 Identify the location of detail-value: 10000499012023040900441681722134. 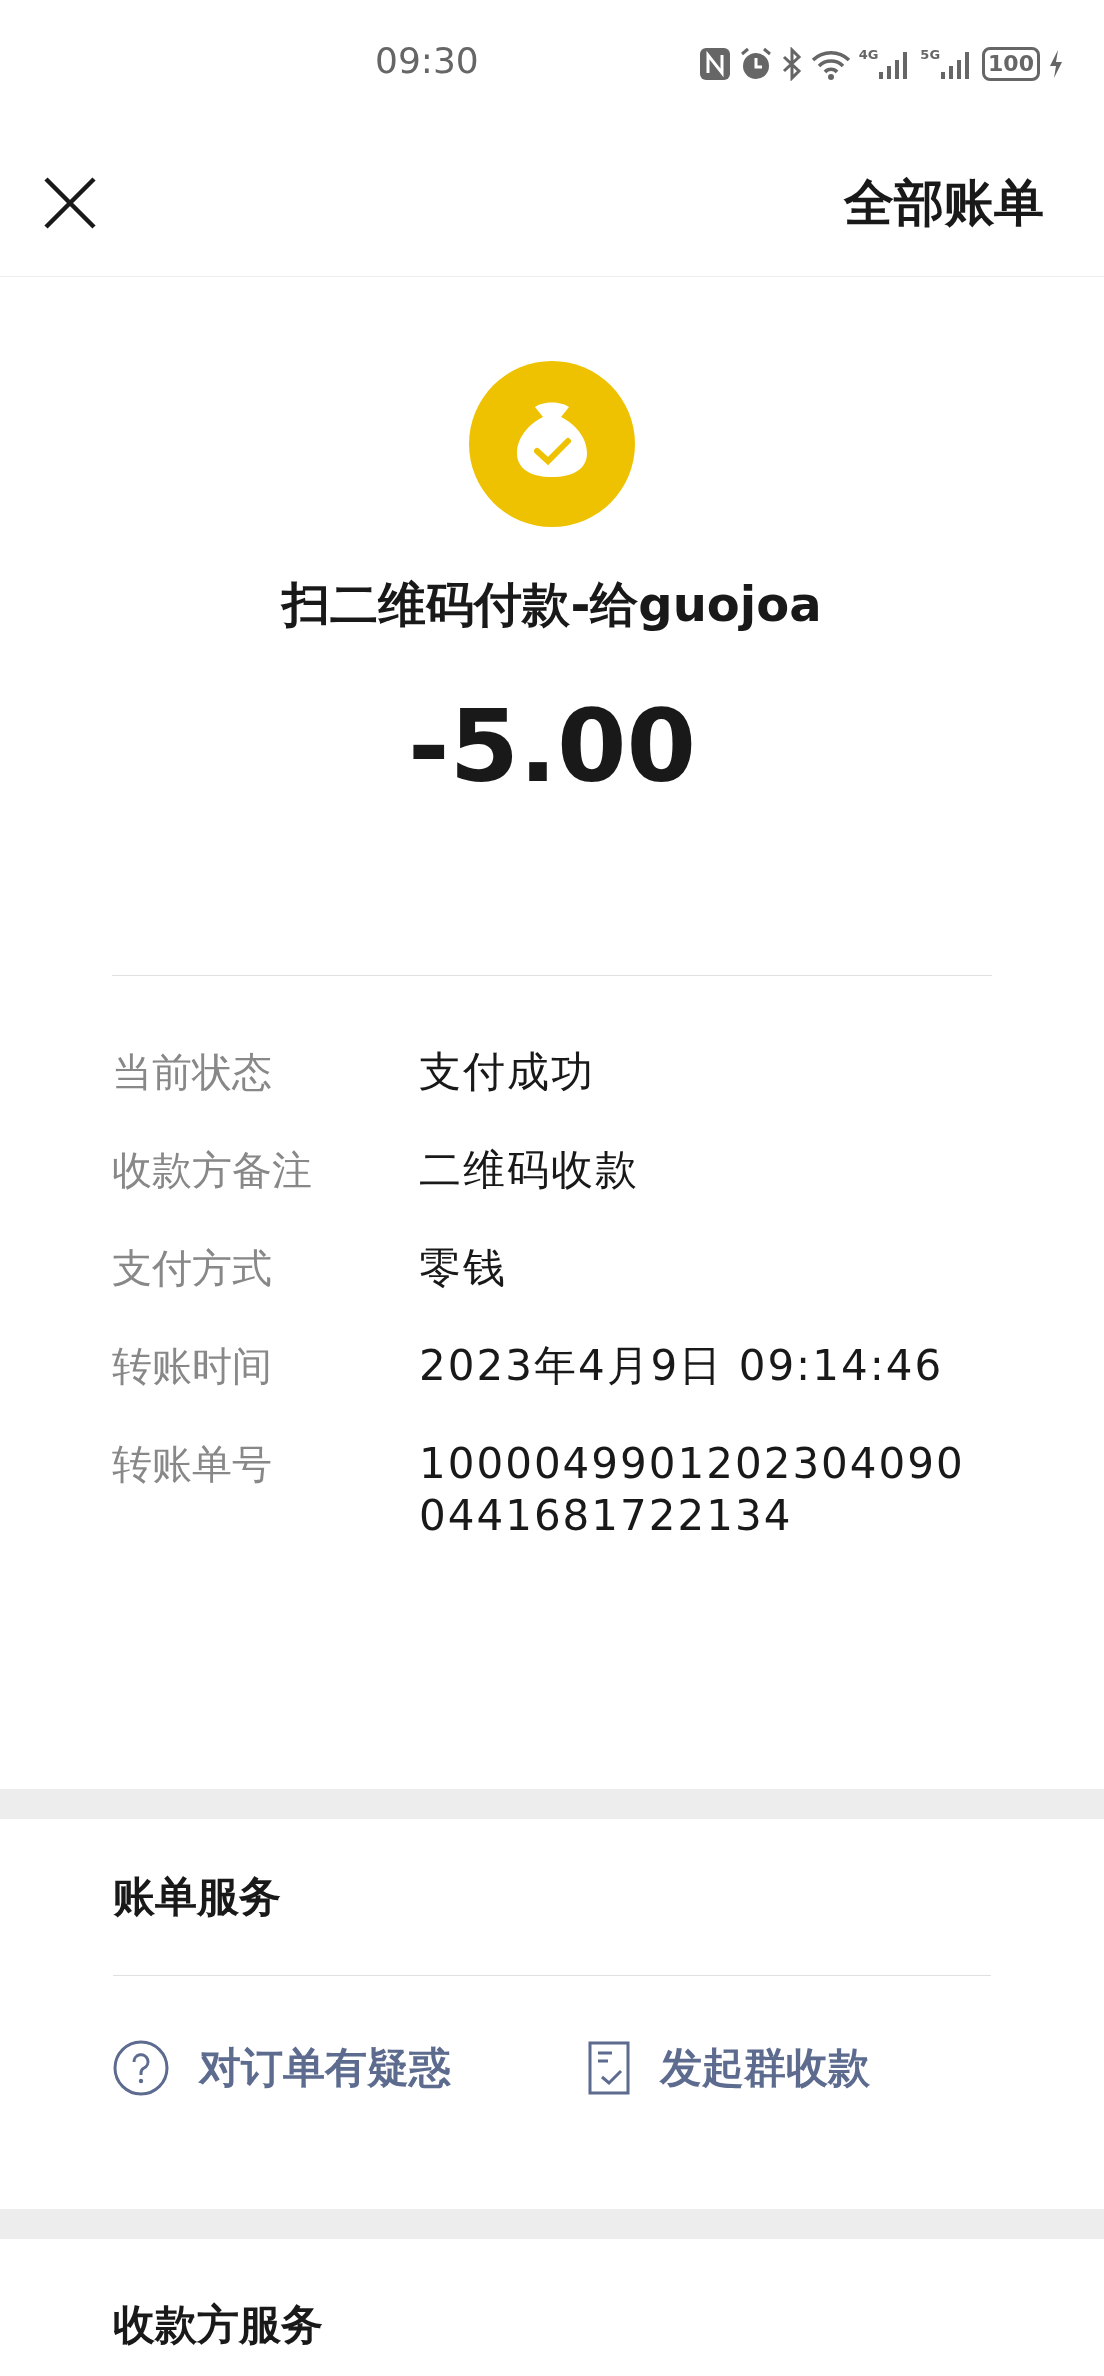
(692, 1490).